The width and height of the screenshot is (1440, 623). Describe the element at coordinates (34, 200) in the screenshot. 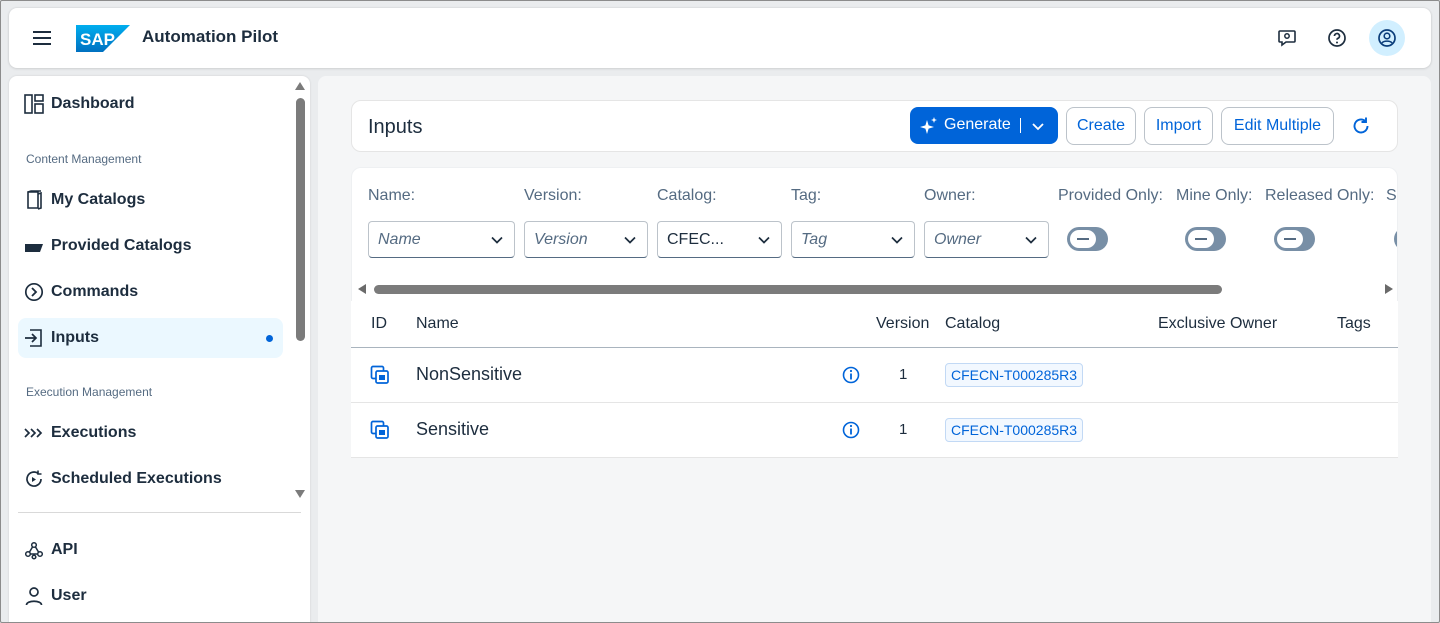

I see `book-icon` at that location.